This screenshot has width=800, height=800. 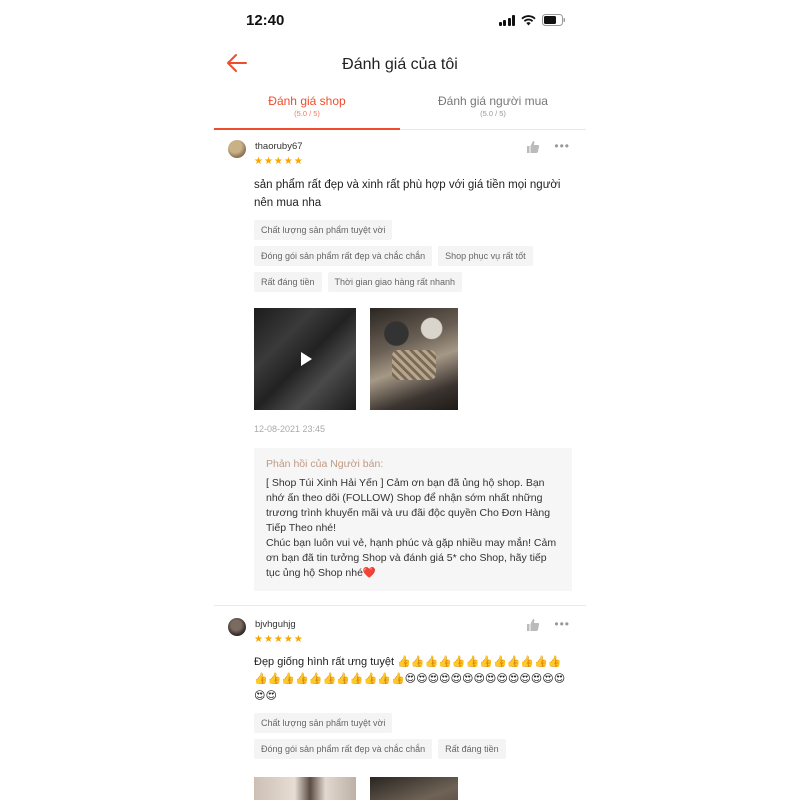 I want to click on tab-label: Đánh giá người mua, so click(x=493, y=101).